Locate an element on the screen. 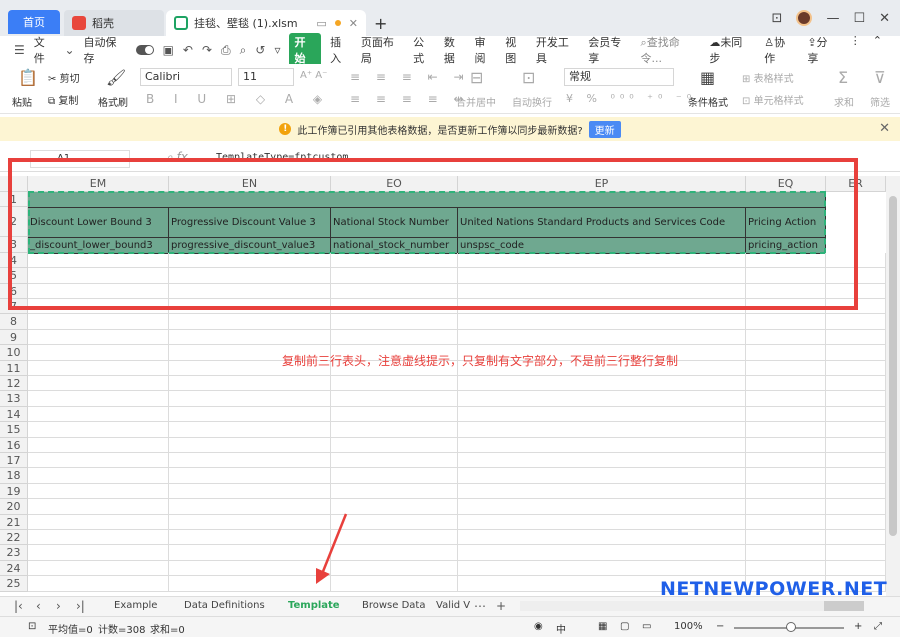 This screenshot has height=637, width=900. format-painter-button: 格式刷 is located at coordinates (113, 101).